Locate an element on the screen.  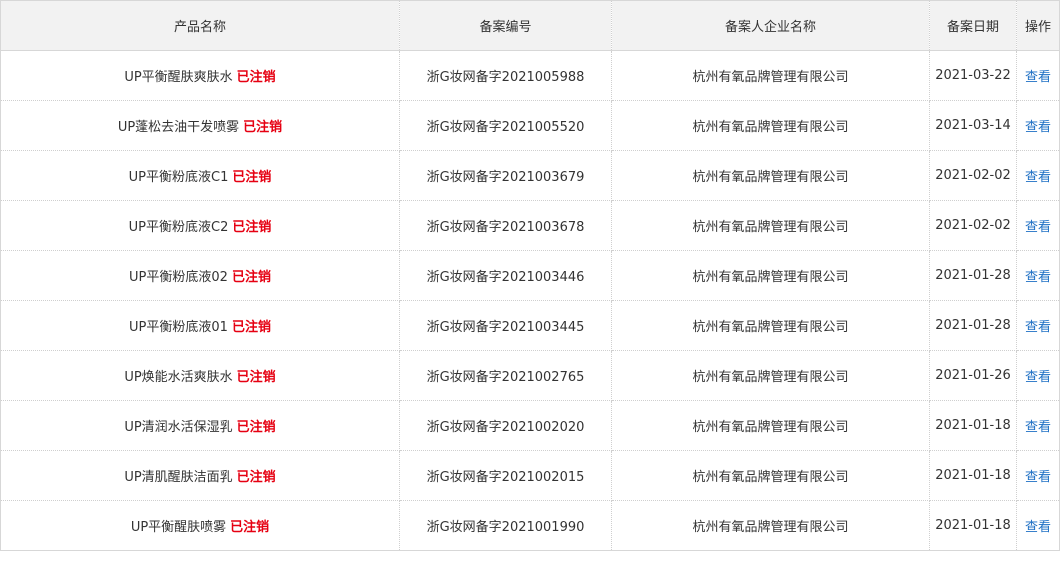
product-name-cell: UP平衡醒肤爽肤水 已注销 is located at coordinates (200, 75).